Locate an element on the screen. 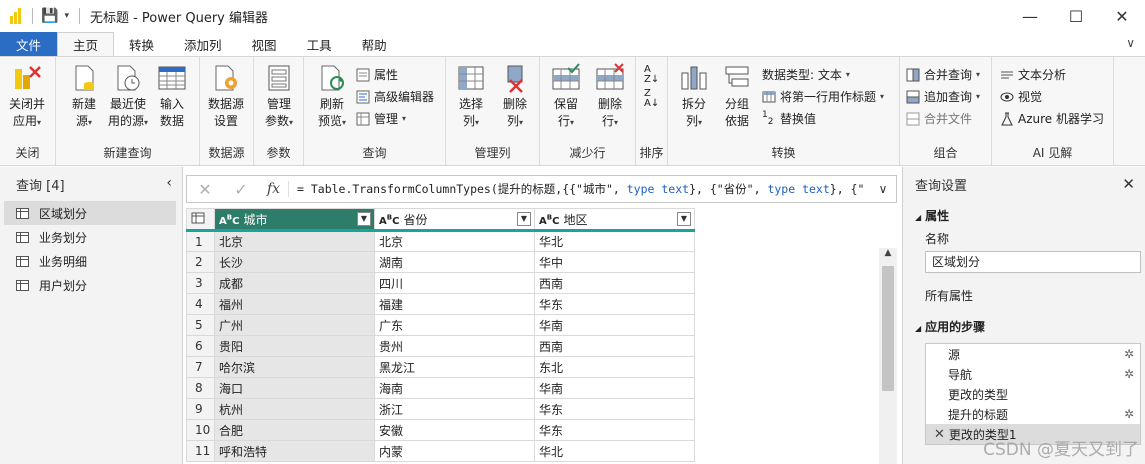 The height and width of the screenshot is (464, 1145). table-cell: 四川 is located at coordinates (454, 283).